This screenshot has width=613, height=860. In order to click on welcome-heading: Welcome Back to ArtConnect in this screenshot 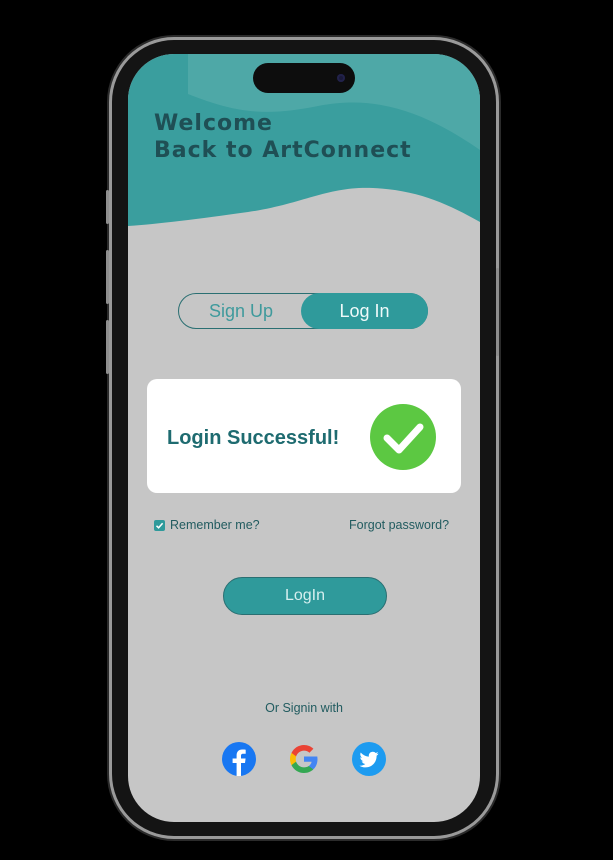, I will do `click(283, 137)`.